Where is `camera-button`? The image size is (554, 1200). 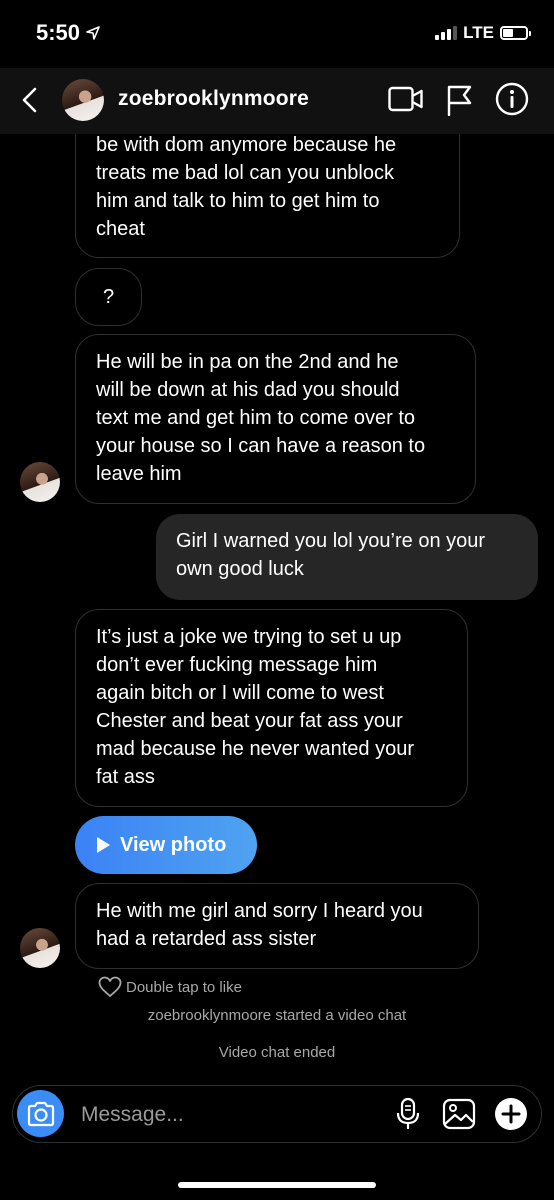
camera-button is located at coordinates (40, 1113).